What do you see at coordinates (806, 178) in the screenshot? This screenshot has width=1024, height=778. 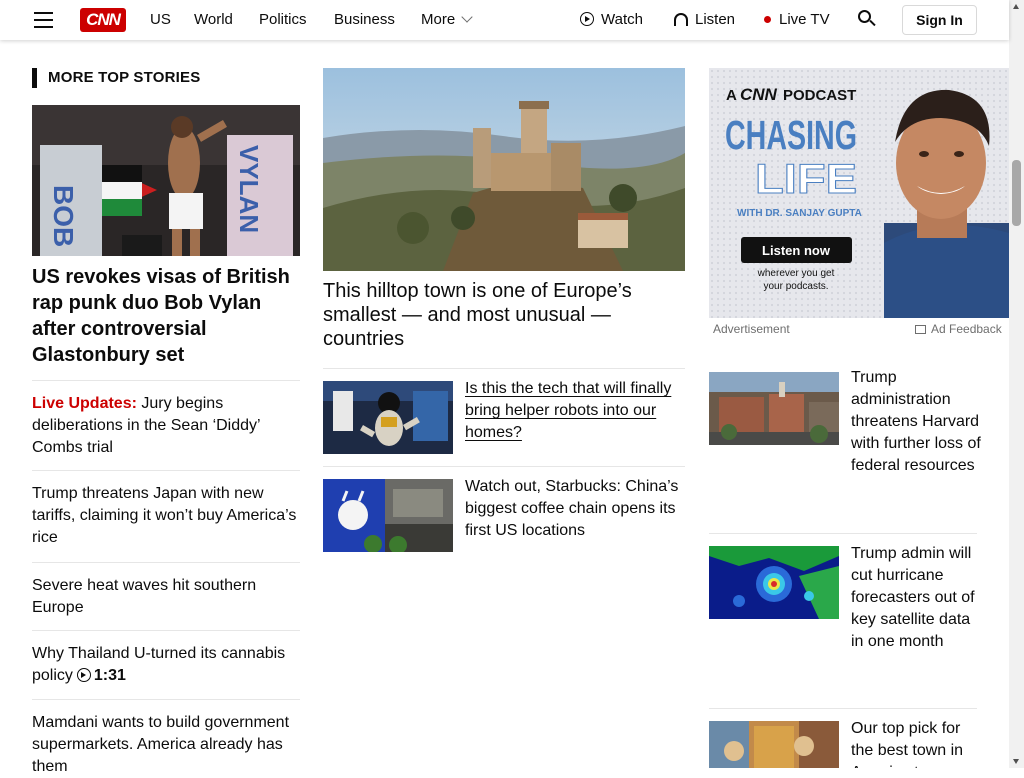 I see `ad-title-life: LIFE` at bounding box center [806, 178].